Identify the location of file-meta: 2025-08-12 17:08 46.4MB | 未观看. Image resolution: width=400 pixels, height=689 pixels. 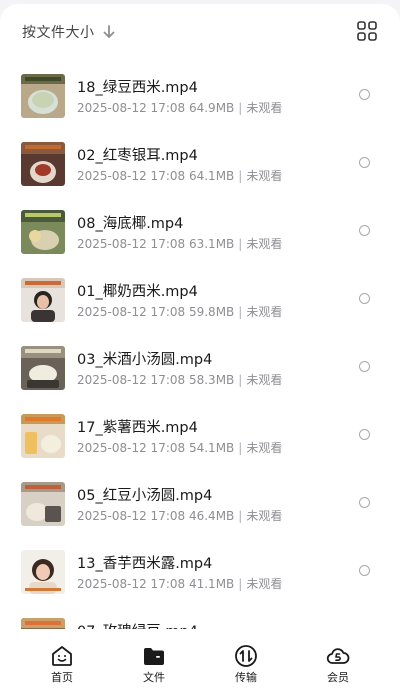
(179, 515).